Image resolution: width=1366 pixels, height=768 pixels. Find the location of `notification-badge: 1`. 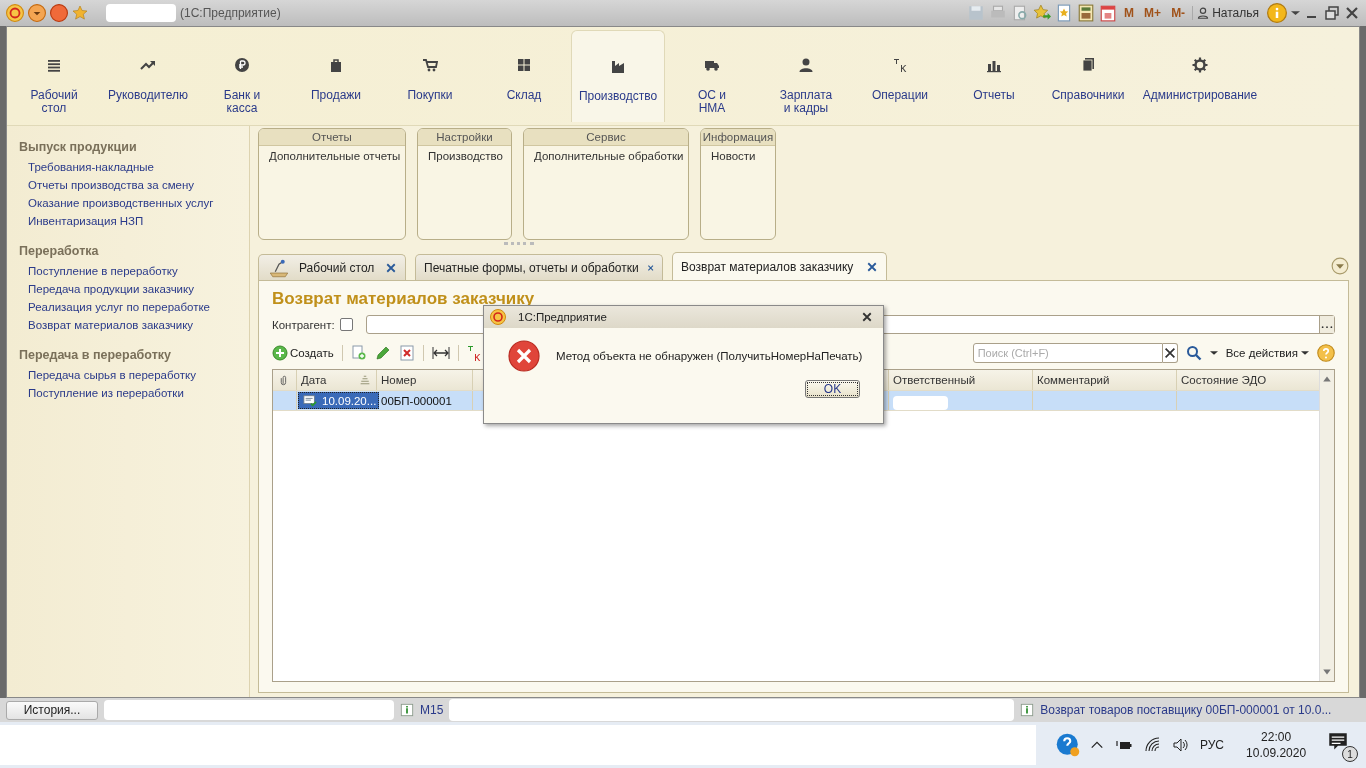

notification-badge: 1 is located at coordinates (1350, 754).